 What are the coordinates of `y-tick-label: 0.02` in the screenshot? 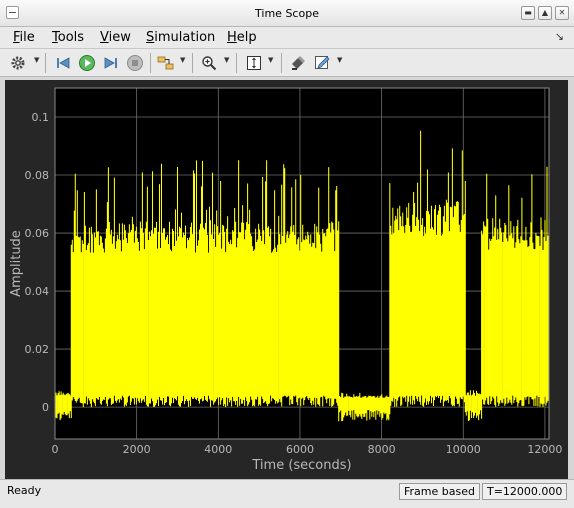 It's located at (37, 349).